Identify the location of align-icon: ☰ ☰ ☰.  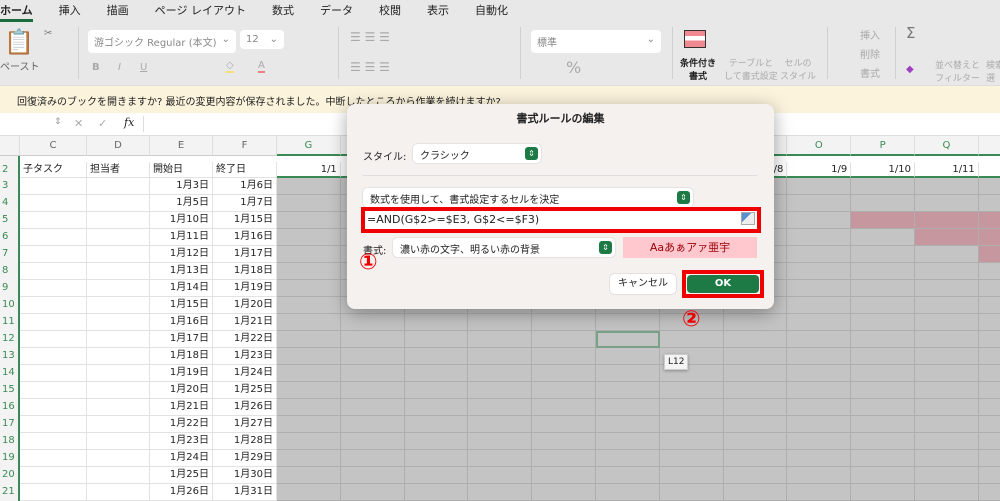
(370, 37).